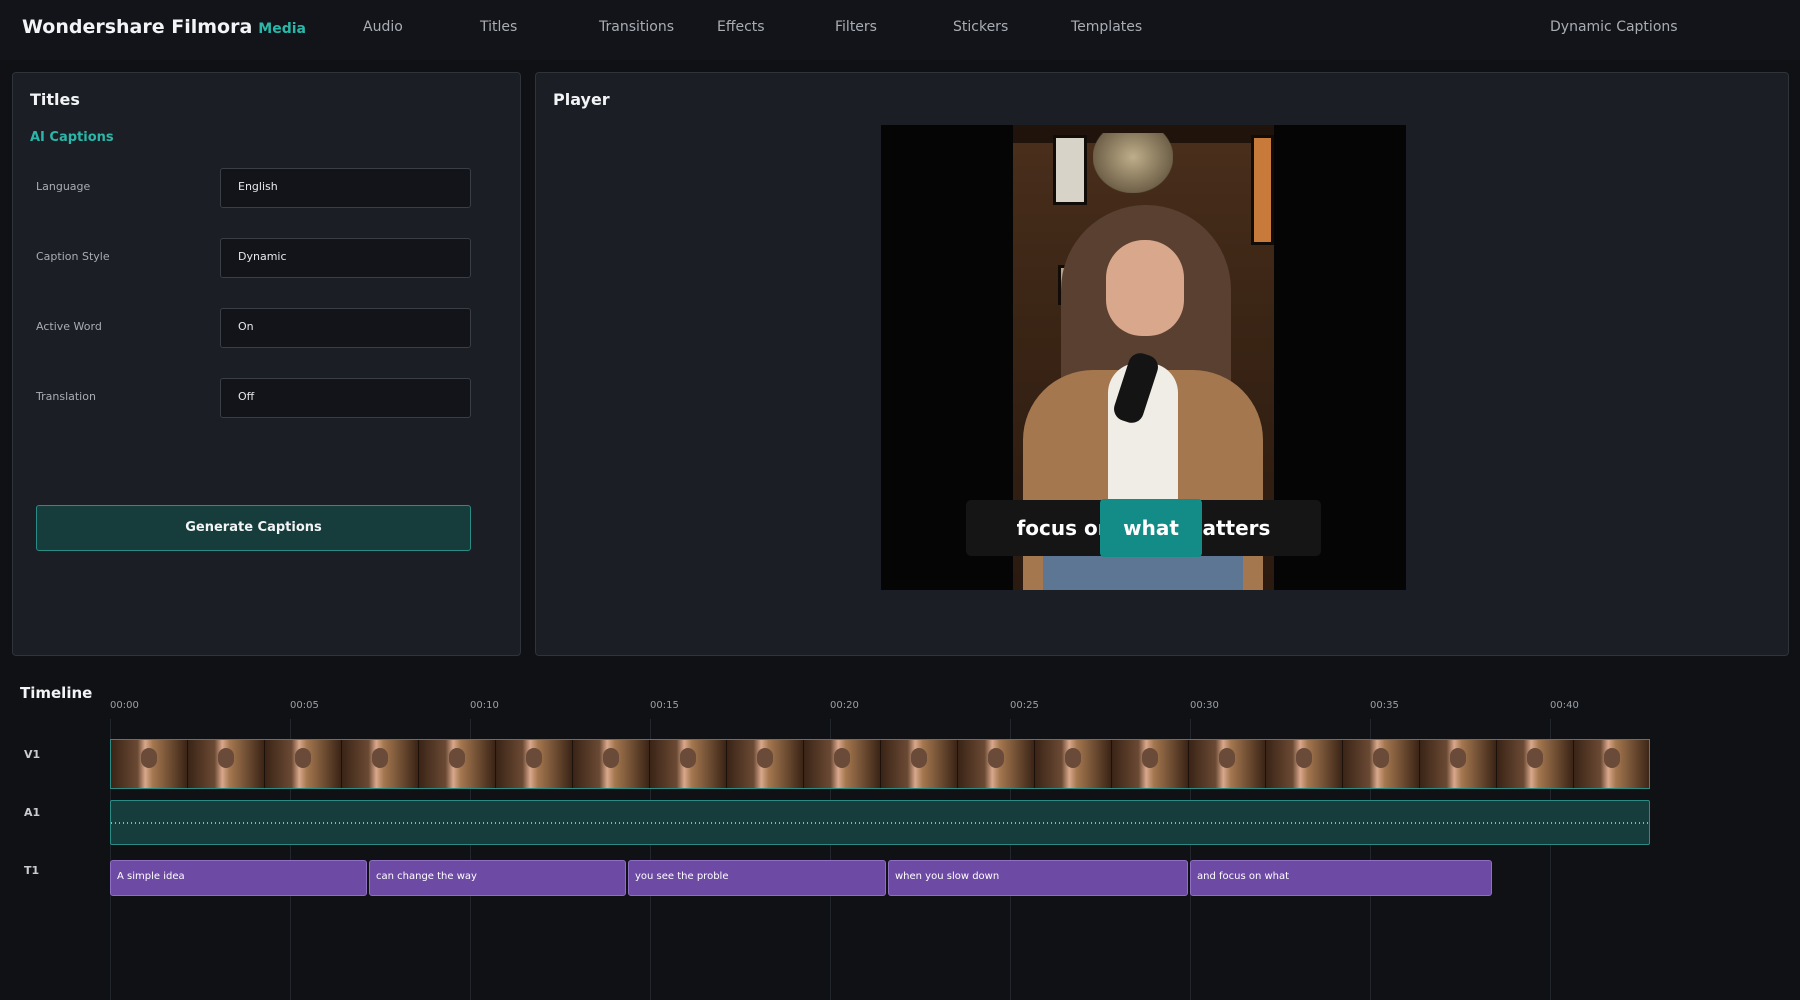 The width and height of the screenshot is (1800, 1000). I want to click on caption-clip: you see the proble, so click(757, 878).